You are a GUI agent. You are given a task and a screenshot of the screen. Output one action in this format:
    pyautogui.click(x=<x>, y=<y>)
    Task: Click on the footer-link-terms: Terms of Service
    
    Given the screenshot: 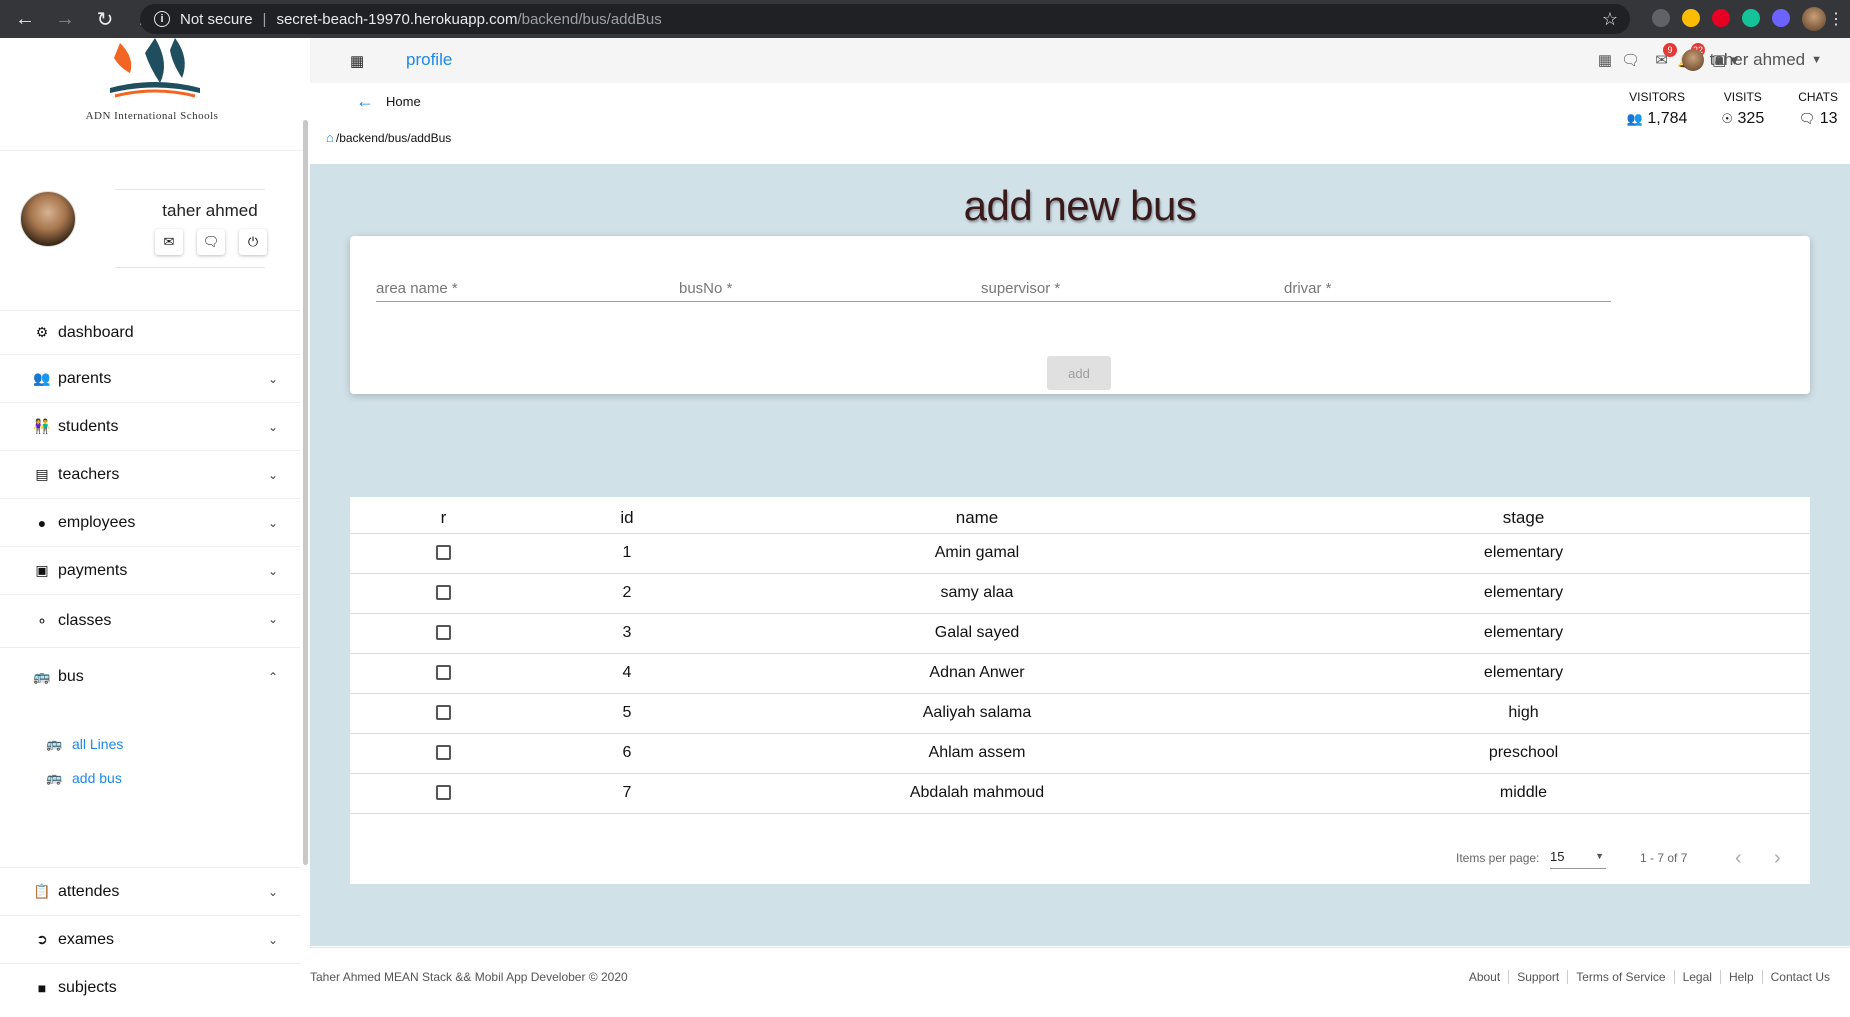 What is the action you would take?
    pyautogui.click(x=1620, y=977)
    